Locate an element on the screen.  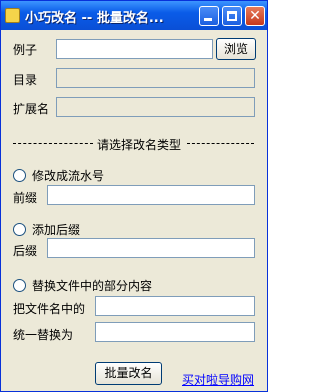
suffix-label: 后缀 is located at coordinates (25, 251).